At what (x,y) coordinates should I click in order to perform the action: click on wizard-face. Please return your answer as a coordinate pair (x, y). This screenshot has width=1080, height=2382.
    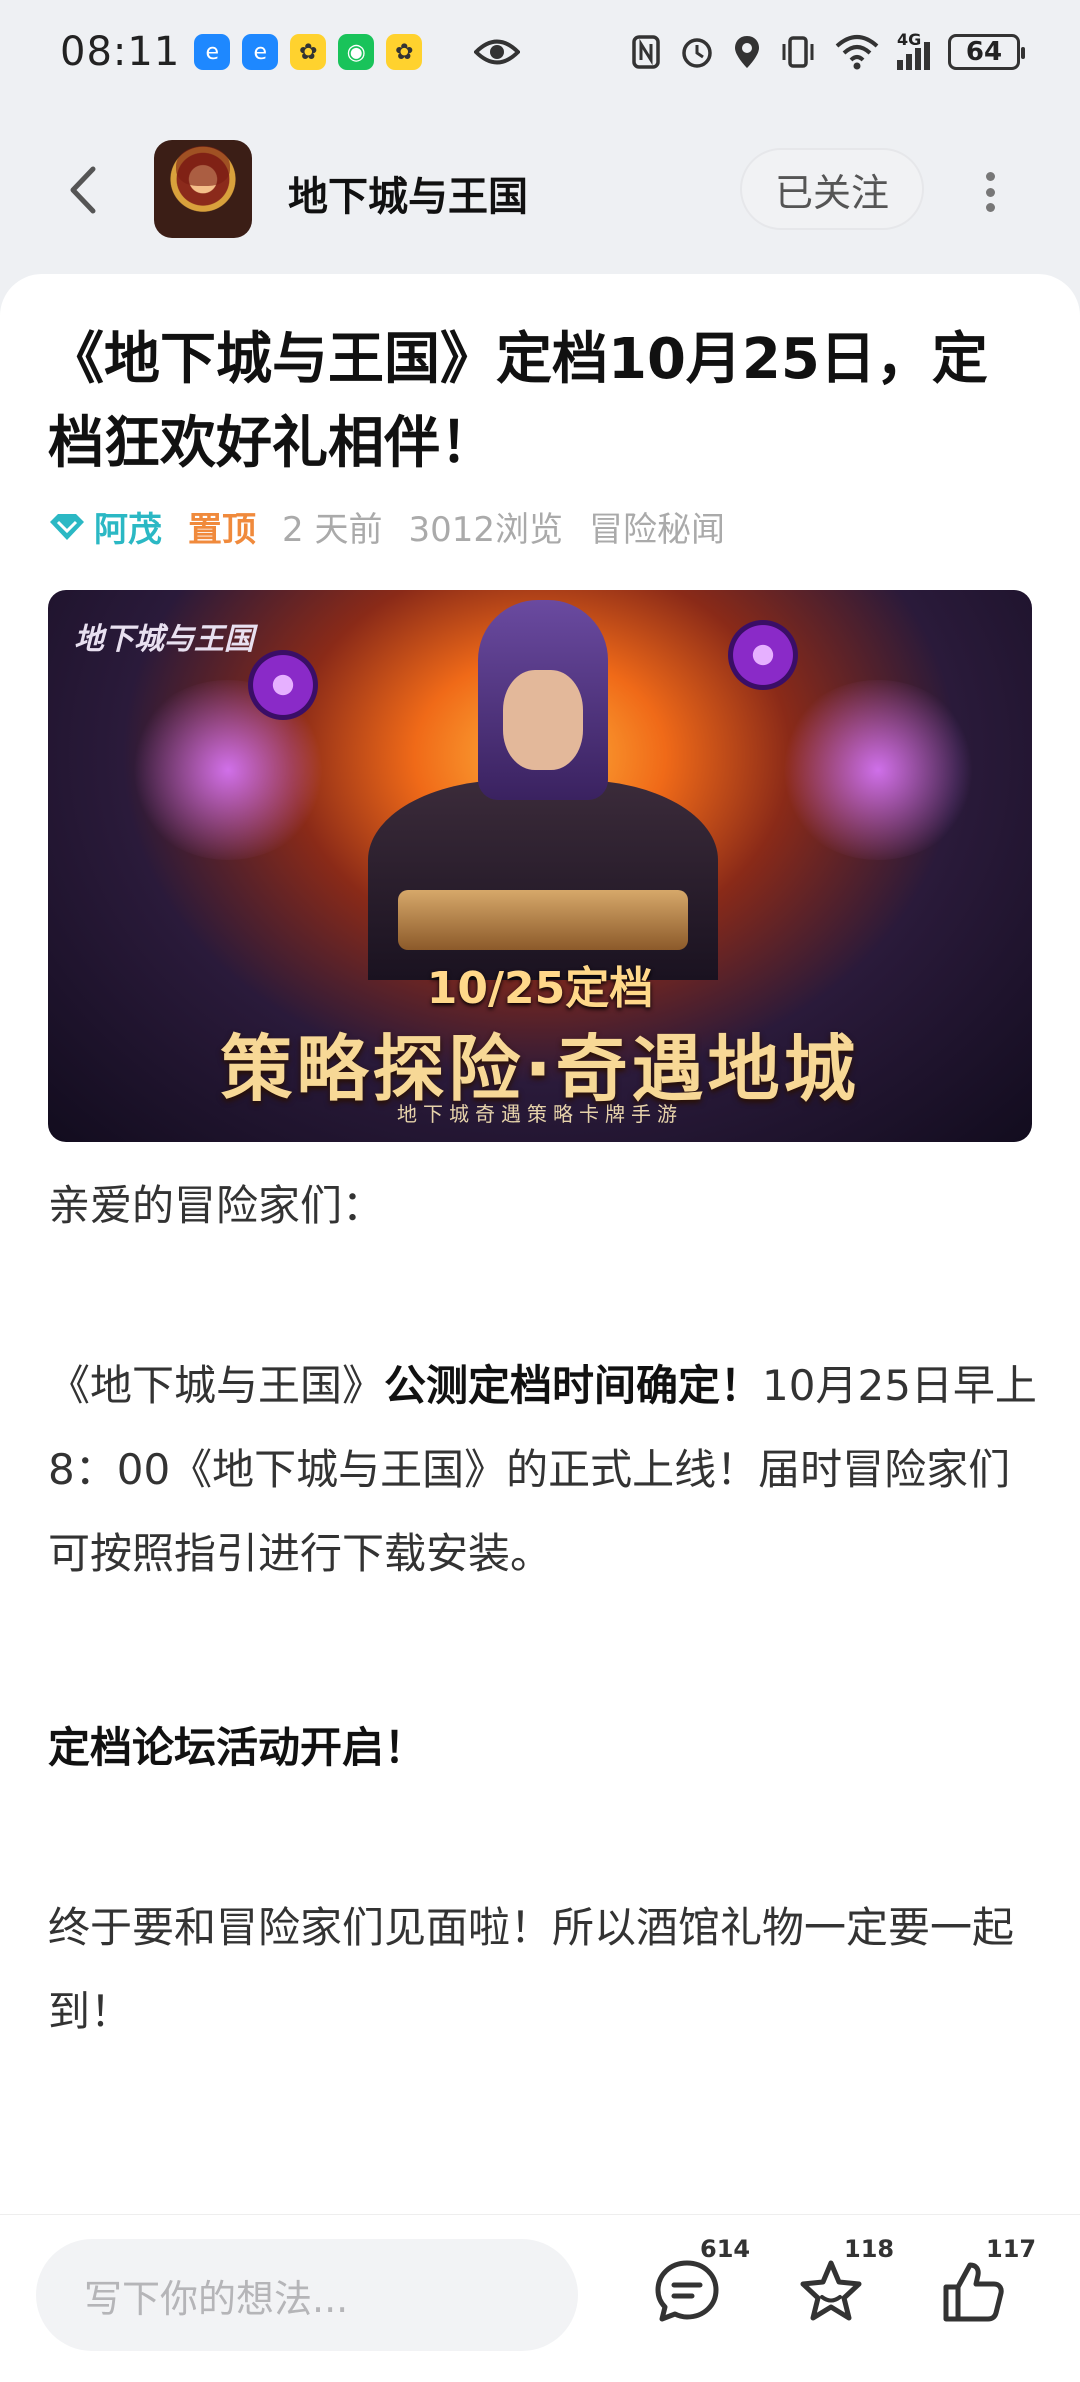
    Looking at the image, I should click on (543, 720).